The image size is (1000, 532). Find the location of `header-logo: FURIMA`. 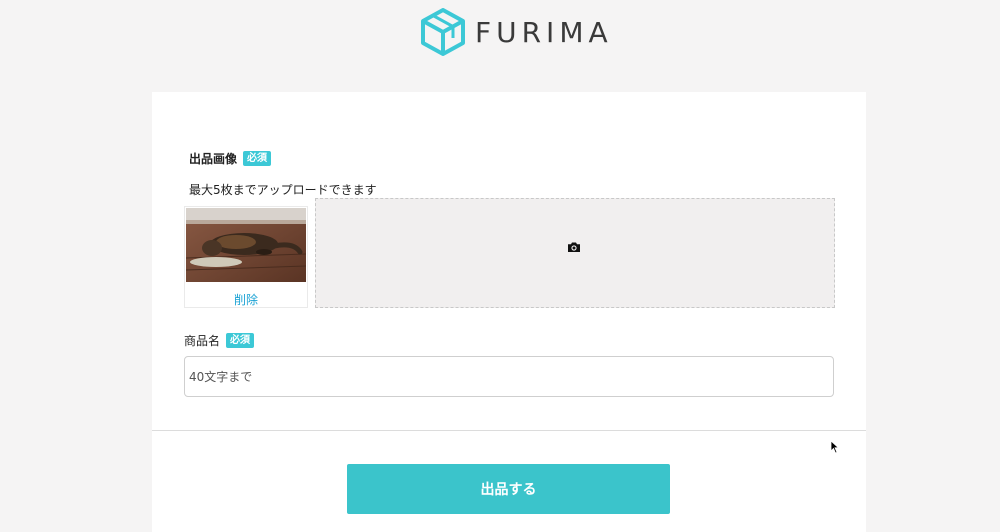

header-logo: FURIMA is located at coordinates (517, 32).